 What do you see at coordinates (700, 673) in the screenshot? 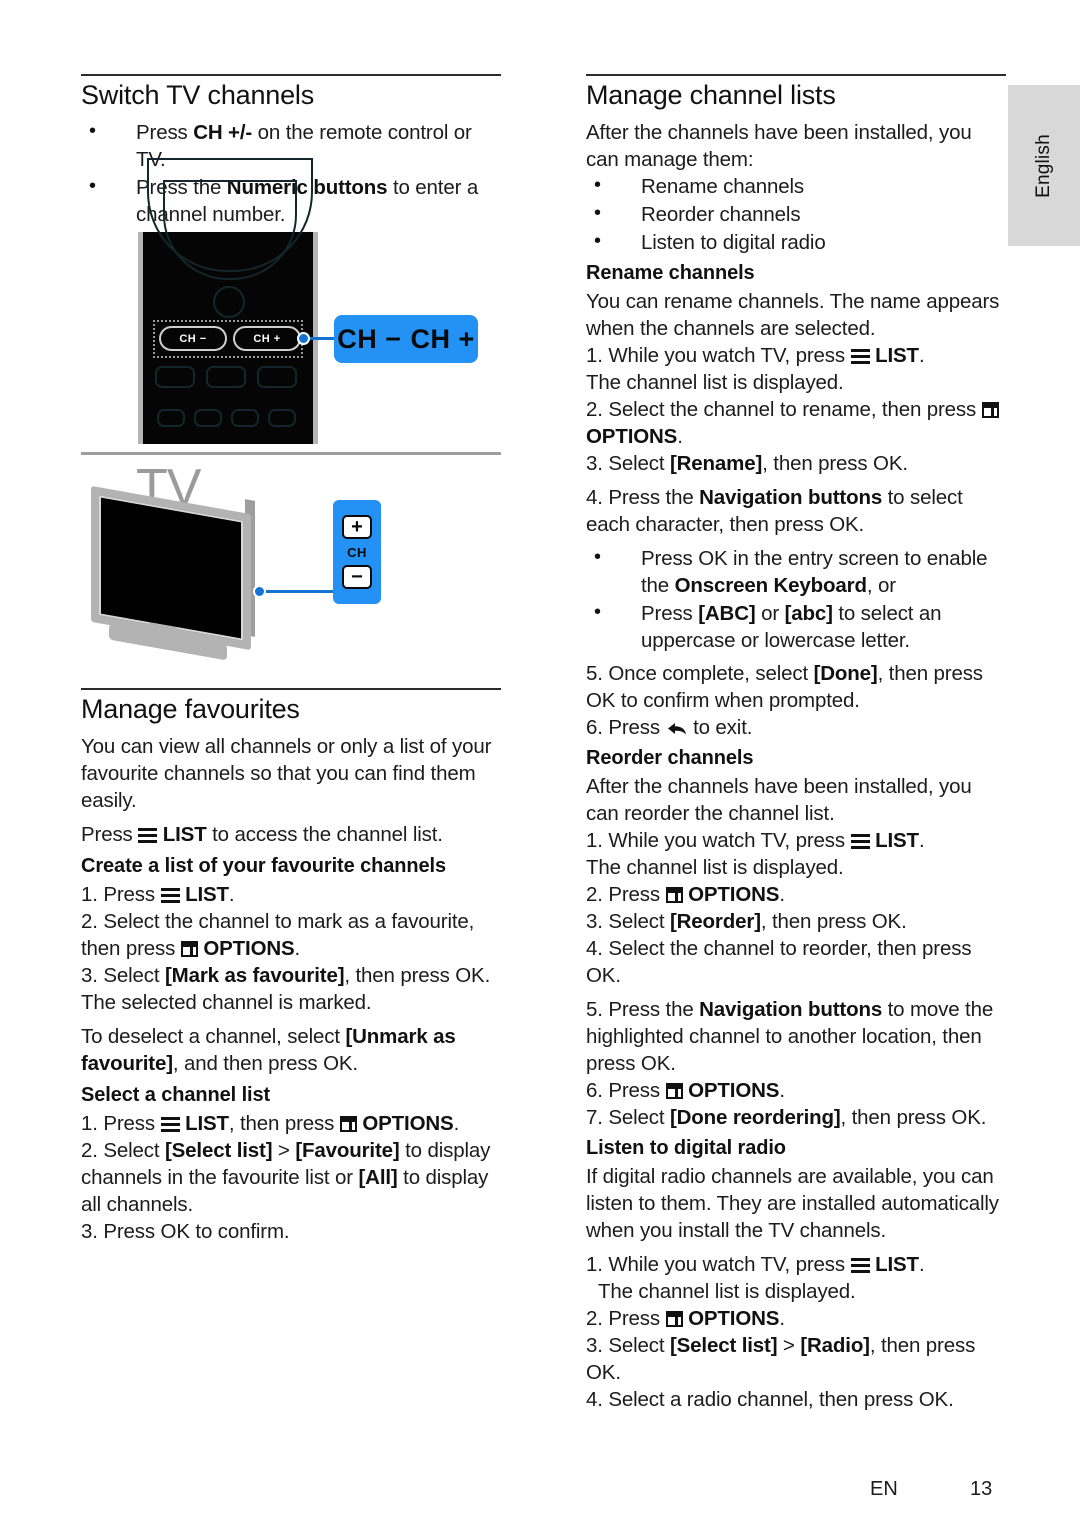
I see `text: 5. Once complete, select` at bounding box center [700, 673].